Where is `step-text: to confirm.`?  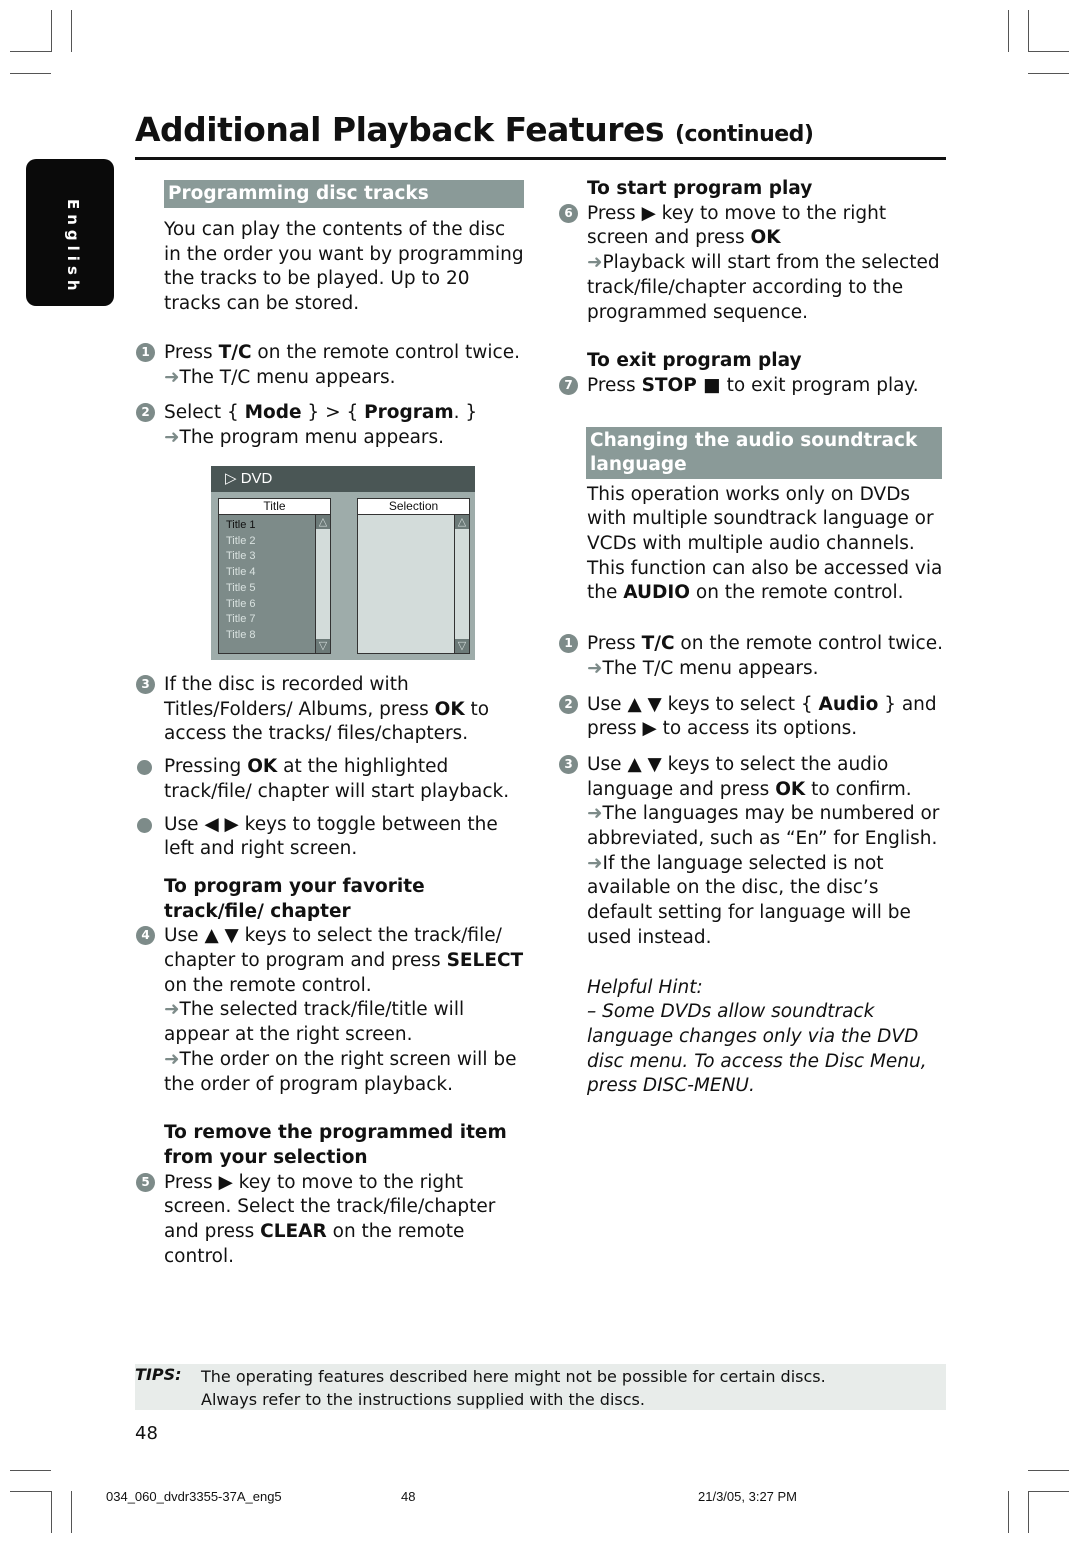 step-text: to confirm. is located at coordinates (858, 789).